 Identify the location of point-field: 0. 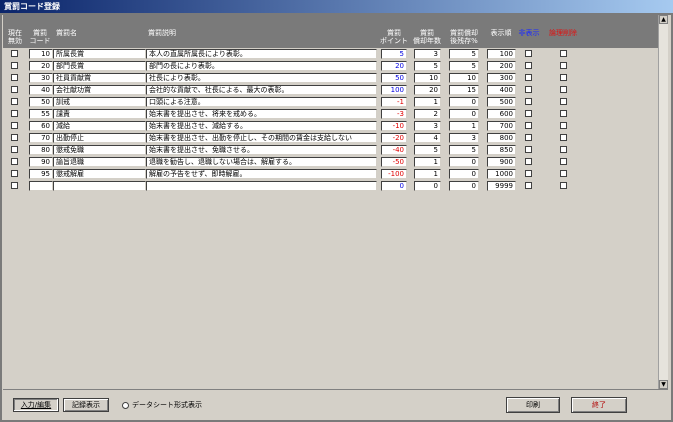
(394, 186).